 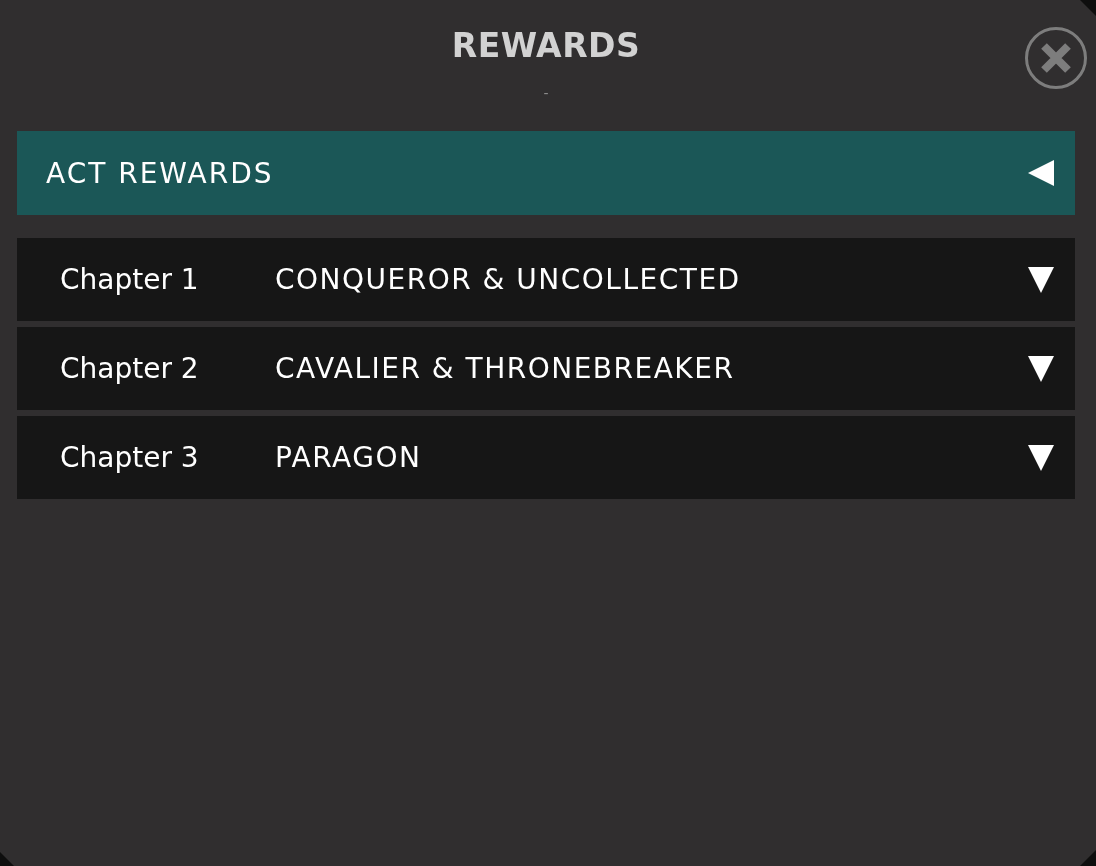 I want to click on chapter-row: Chapter 1 CONQUEROR & UNCOLLECTED, so click(x=546, y=279).